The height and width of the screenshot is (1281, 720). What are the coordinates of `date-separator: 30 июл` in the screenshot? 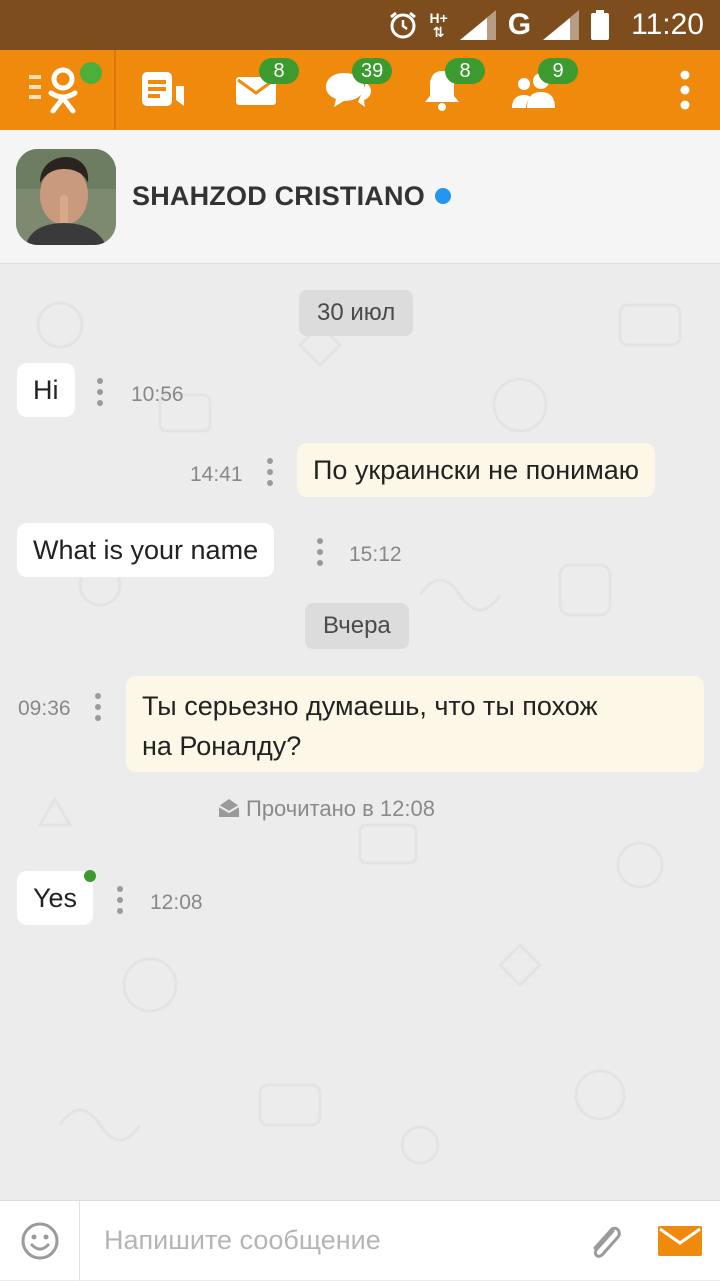 It's located at (356, 313).